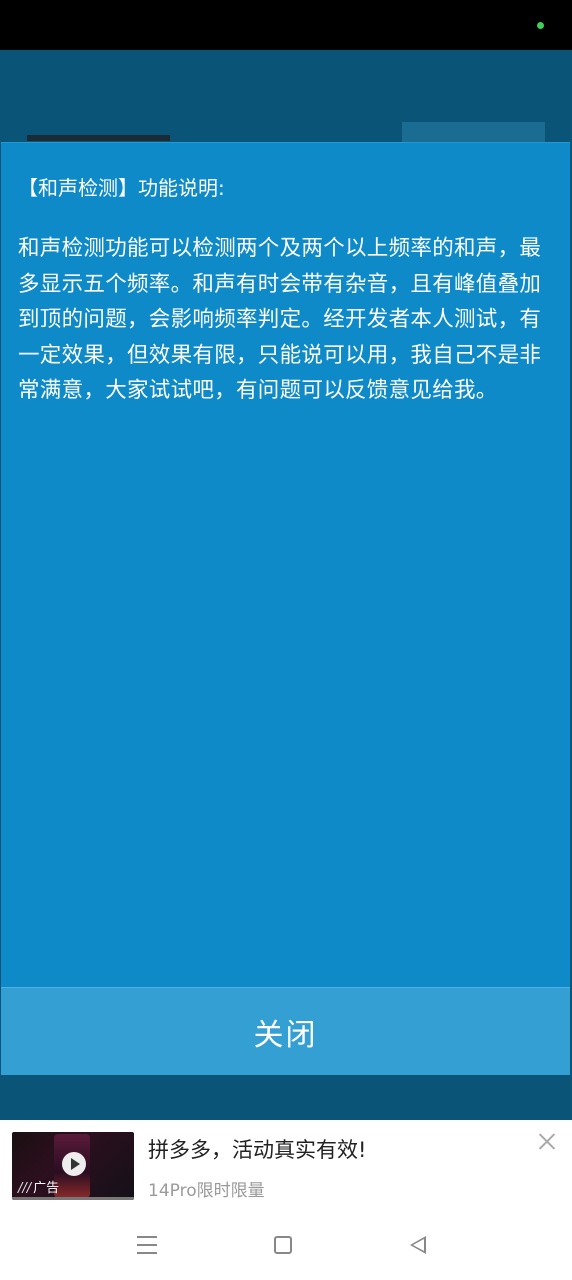 This screenshot has width=572, height=1280. I want to click on play-icon, so click(74, 1164).